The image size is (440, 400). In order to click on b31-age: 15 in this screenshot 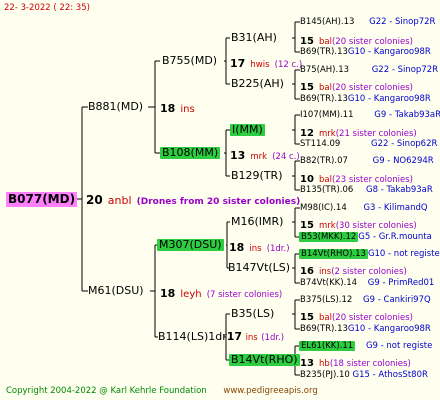, I will do `click(307, 41)`.